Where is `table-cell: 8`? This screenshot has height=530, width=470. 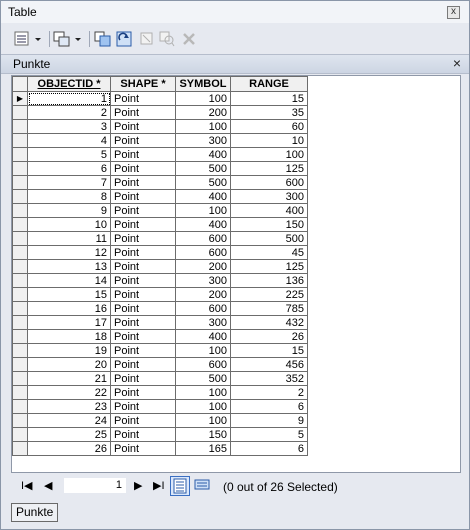 table-cell: 8 is located at coordinates (69, 196).